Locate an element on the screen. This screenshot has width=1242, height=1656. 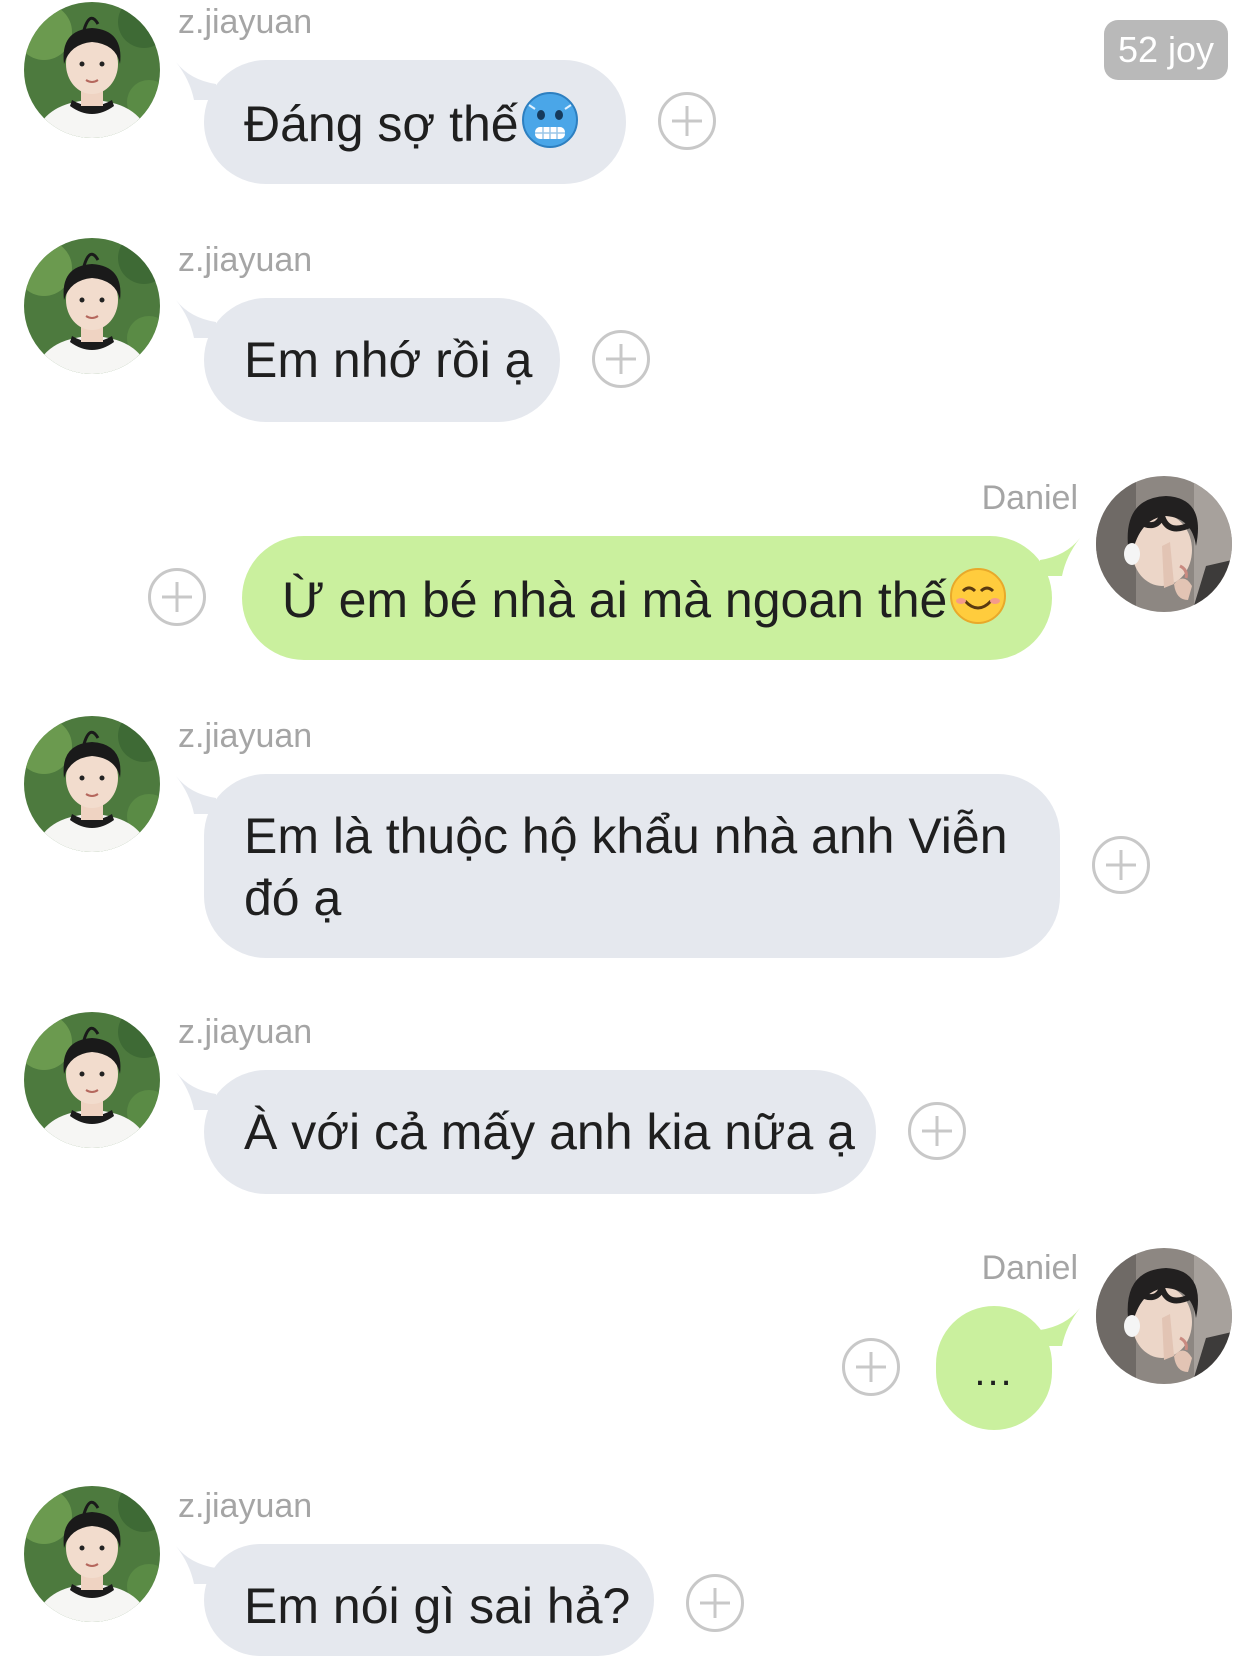
message-text: Em là thuộc hộ khẩu nhà anh Viễn đó ạ is located at coordinates (626, 867).